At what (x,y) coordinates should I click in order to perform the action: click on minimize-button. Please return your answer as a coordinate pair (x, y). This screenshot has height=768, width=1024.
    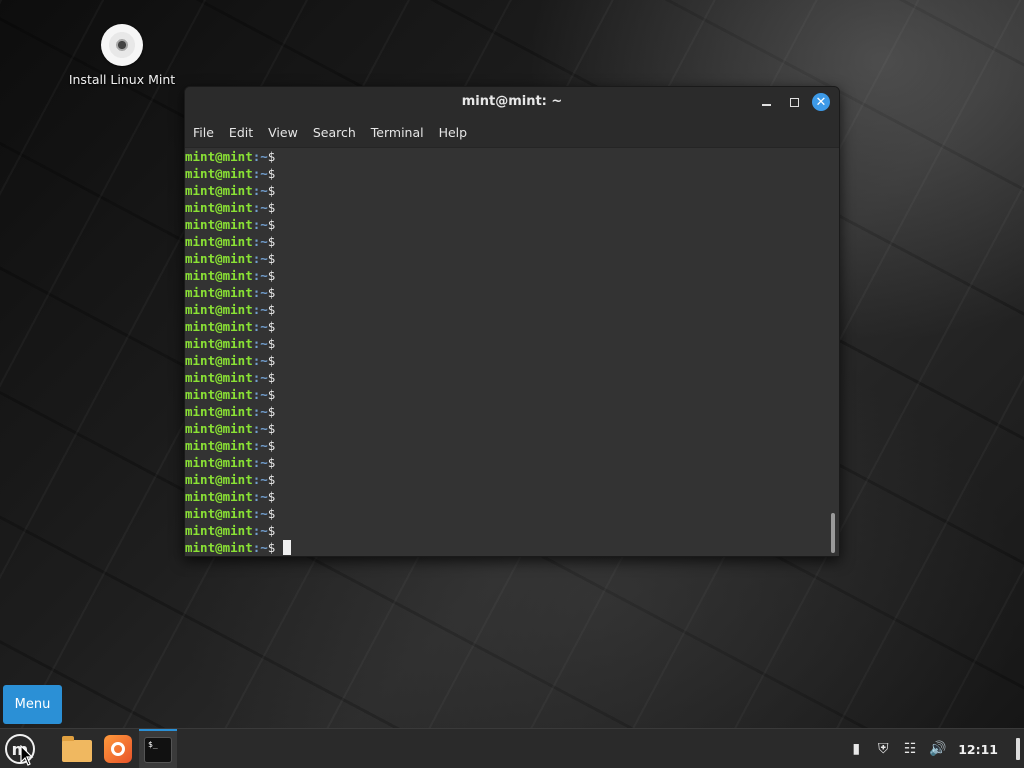
    Looking at the image, I should click on (766, 102).